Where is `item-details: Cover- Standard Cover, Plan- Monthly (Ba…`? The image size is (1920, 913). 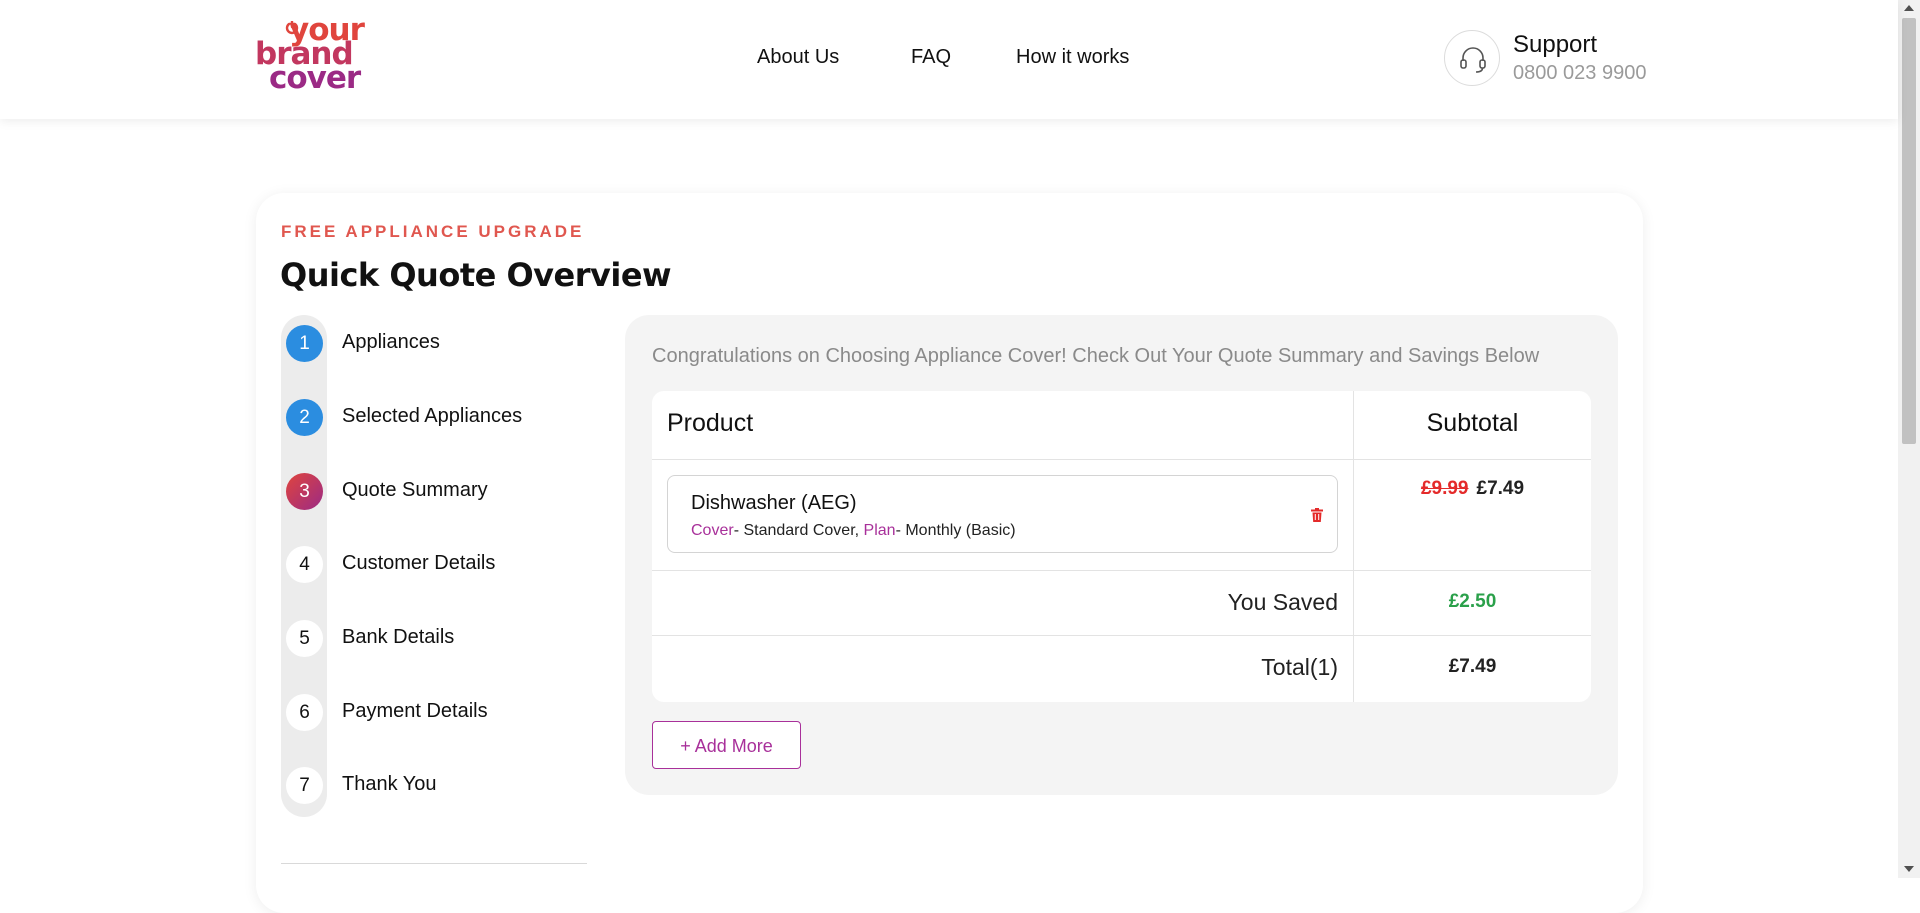 item-details: Cover- Standard Cover, Plan- Monthly (Ba… is located at coordinates (853, 531).